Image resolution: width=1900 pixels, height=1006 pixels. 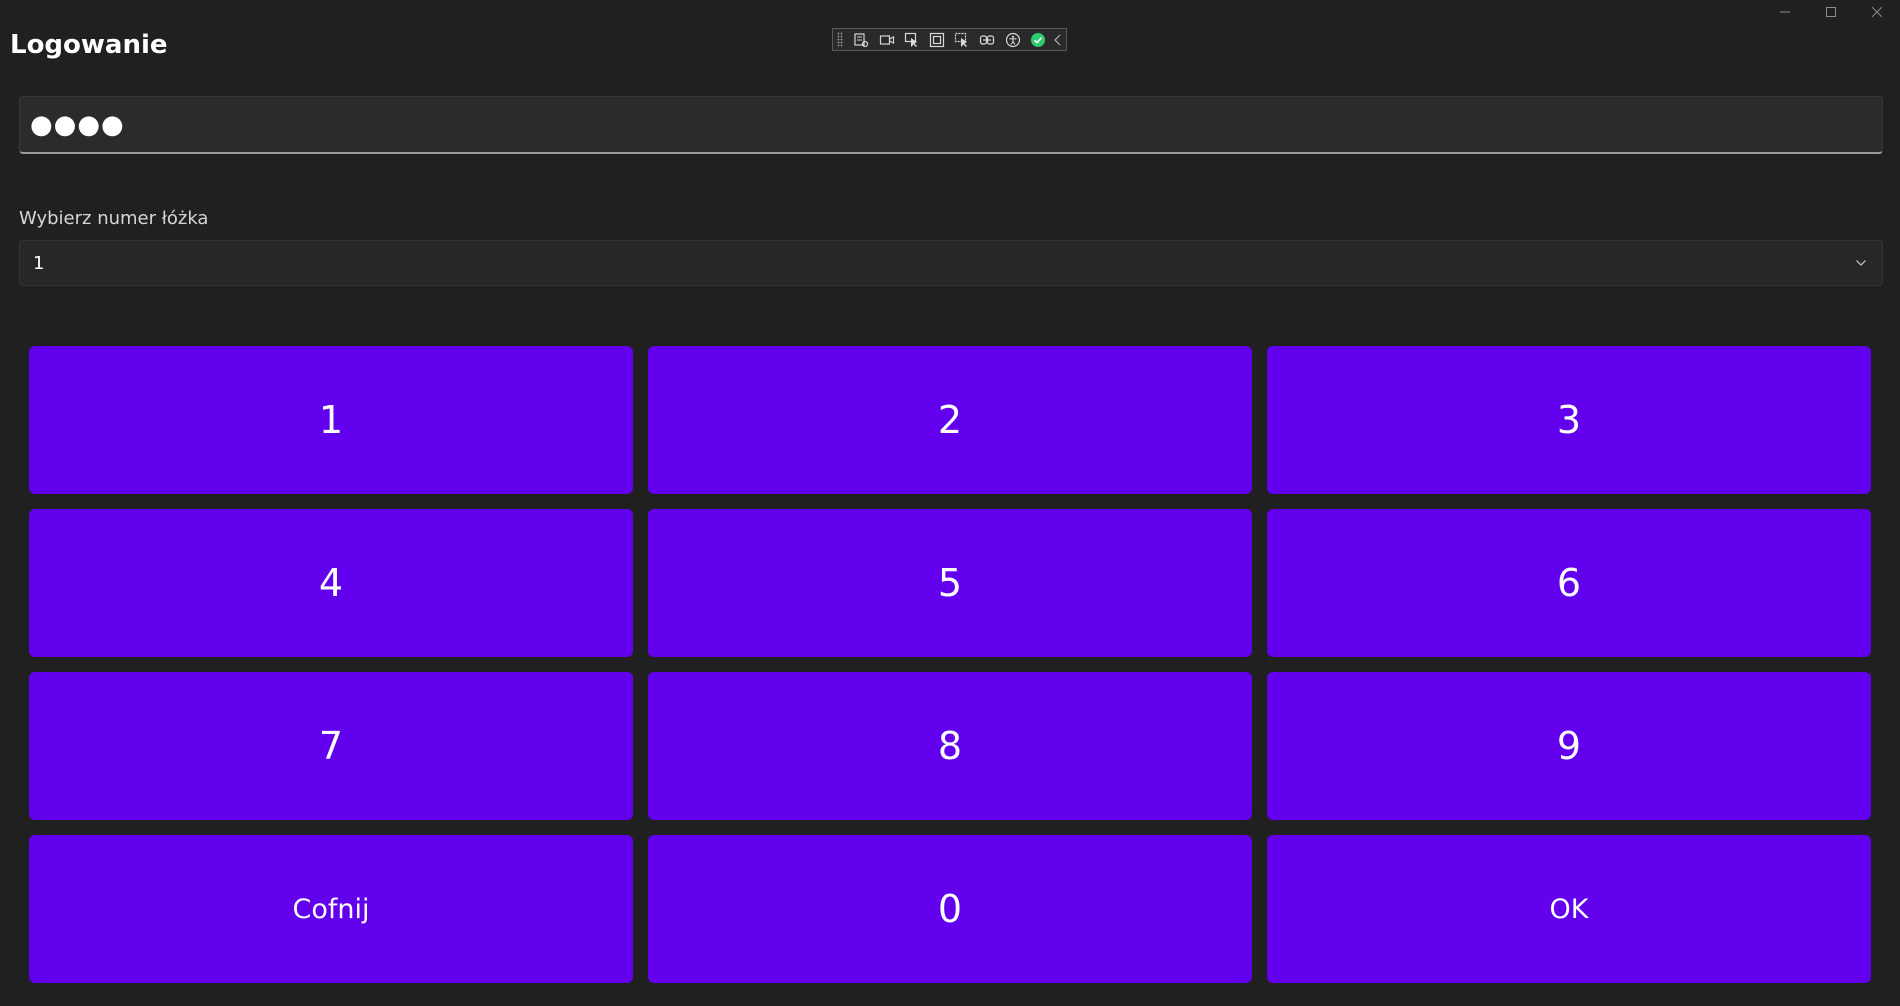 What do you see at coordinates (936, 39) in the screenshot?
I see `display-layout-adorners-icon` at bounding box center [936, 39].